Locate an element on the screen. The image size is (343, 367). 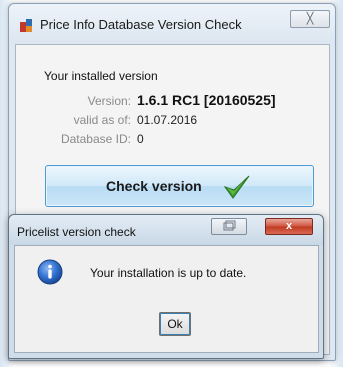
check-version-button-label: Check version is located at coordinates (154, 186).